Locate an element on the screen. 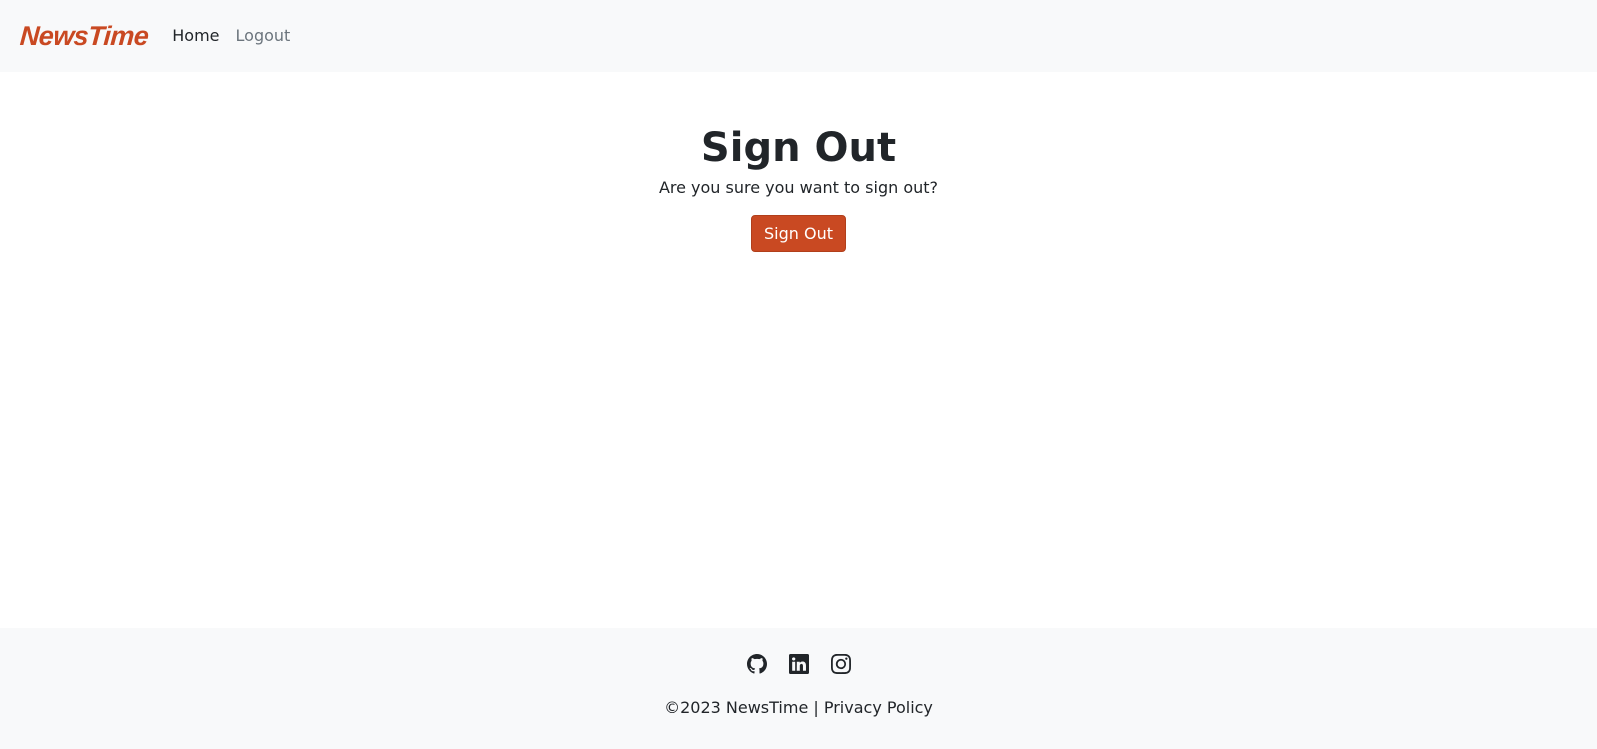 This screenshot has width=1597, height=749. instagram-icon is located at coordinates (840, 664).